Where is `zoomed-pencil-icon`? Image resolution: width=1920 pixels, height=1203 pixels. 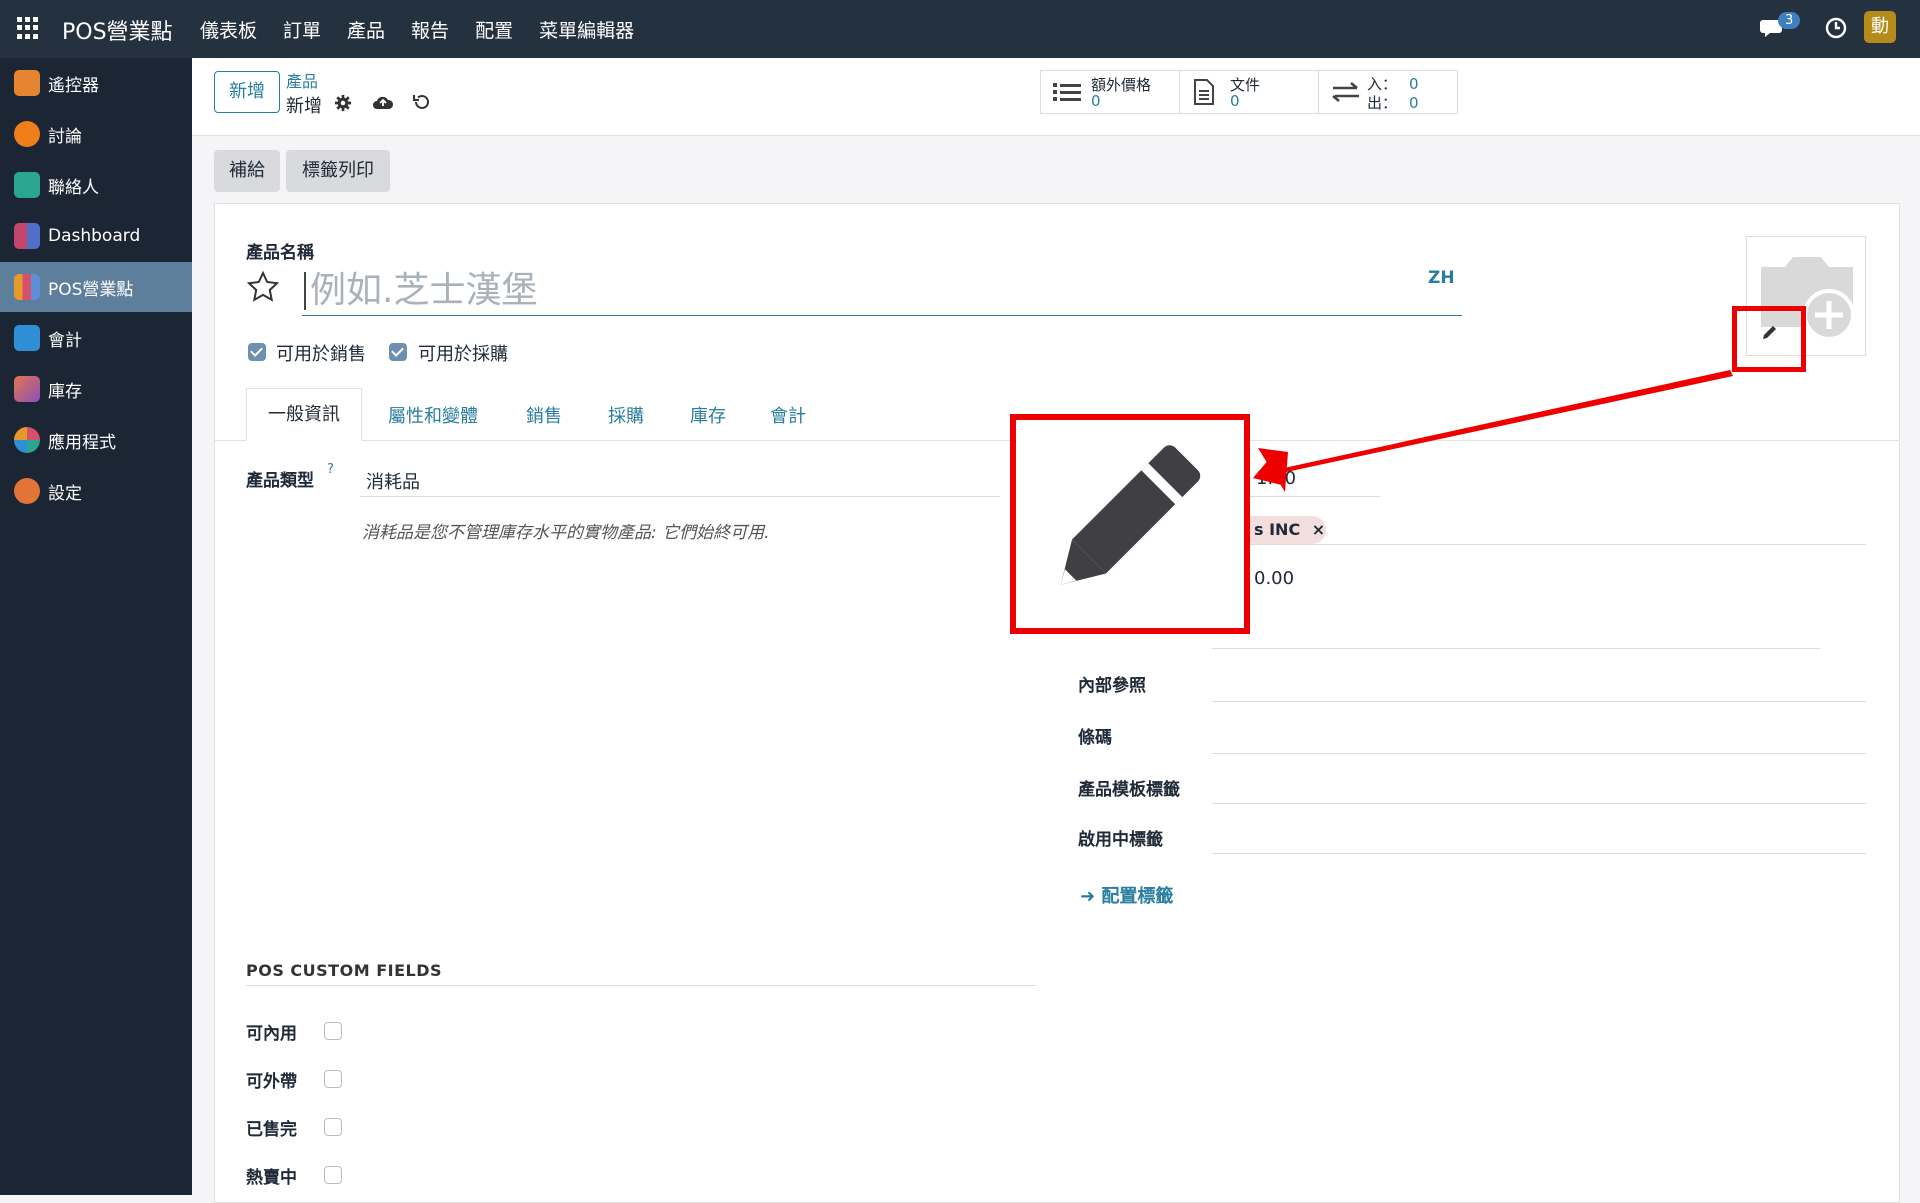 zoomed-pencil-icon is located at coordinates (1130, 515).